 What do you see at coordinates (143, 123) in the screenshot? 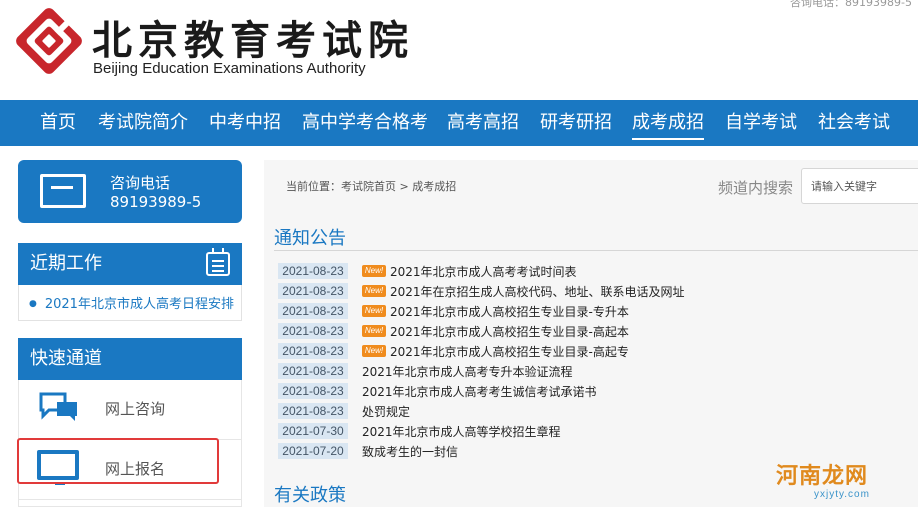
I see `nav-item-about: 考试院简介` at bounding box center [143, 123].